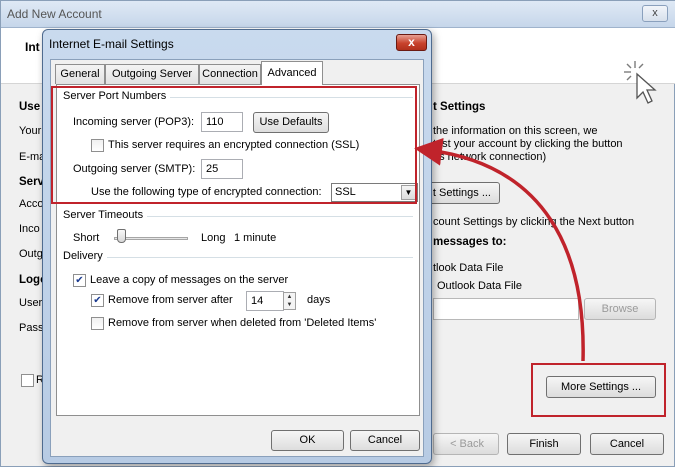 This screenshot has height=467, width=675. I want to click on encryption-type-select: SSL ▼, so click(374, 192).